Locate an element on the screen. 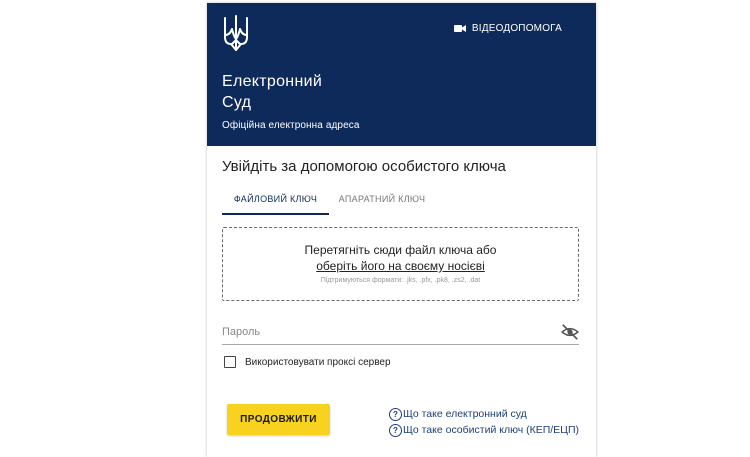  login-title: Увійдіть за допомогою особистого ключа is located at coordinates (364, 166).